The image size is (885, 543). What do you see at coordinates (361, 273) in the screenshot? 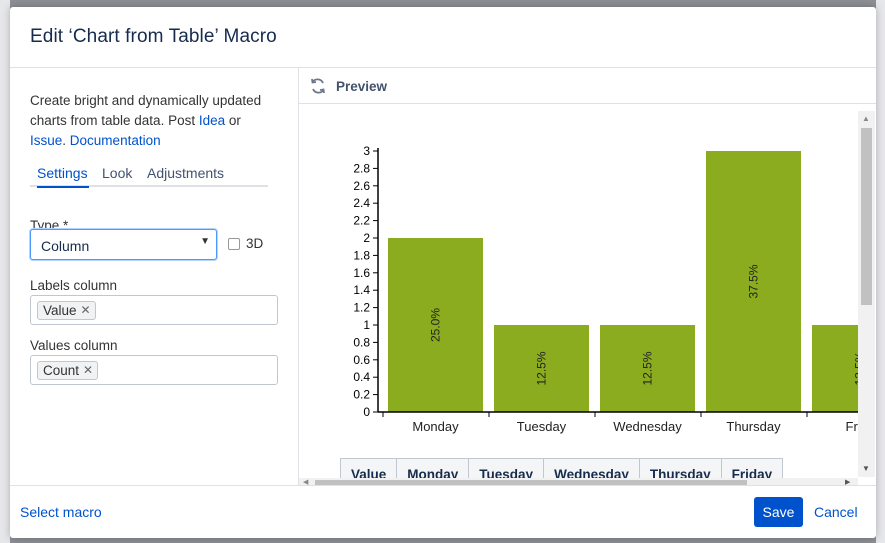
I see `y-tick-label: 1.6` at bounding box center [361, 273].